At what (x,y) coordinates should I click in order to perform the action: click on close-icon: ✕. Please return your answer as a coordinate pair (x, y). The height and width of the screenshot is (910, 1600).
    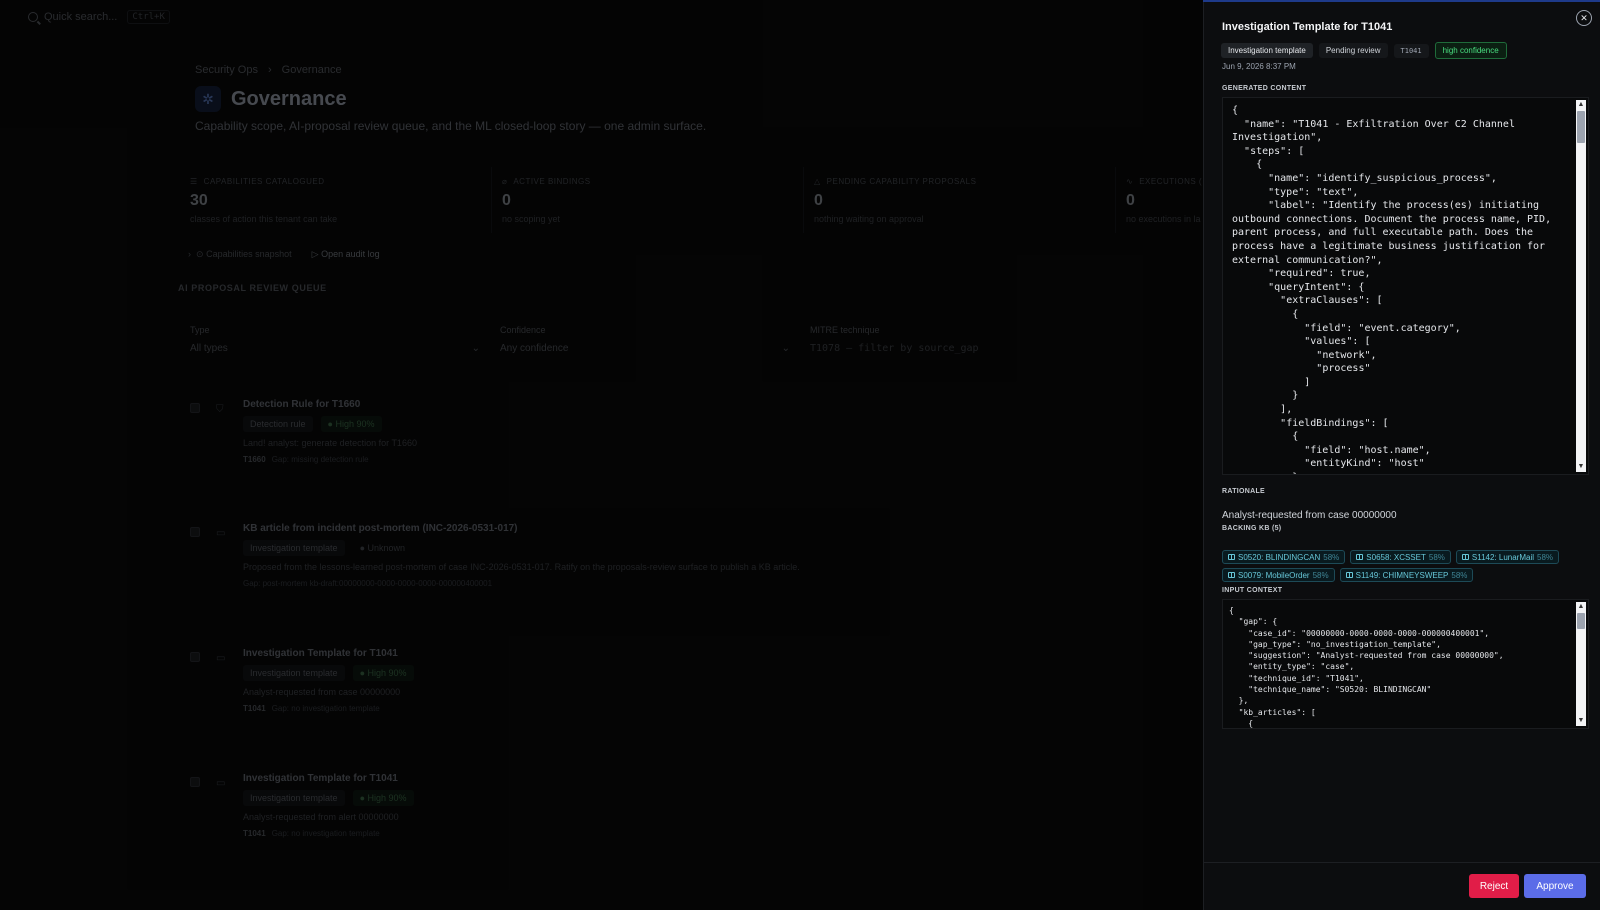
    Looking at the image, I should click on (1584, 18).